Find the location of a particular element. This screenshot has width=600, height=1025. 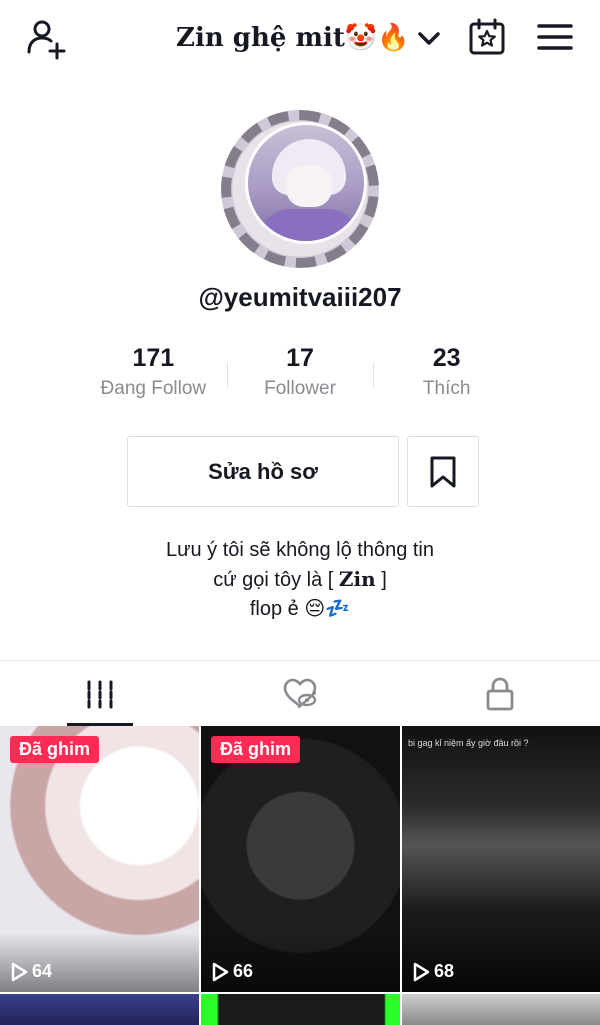

chevron-down-icon is located at coordinates (428, 38).